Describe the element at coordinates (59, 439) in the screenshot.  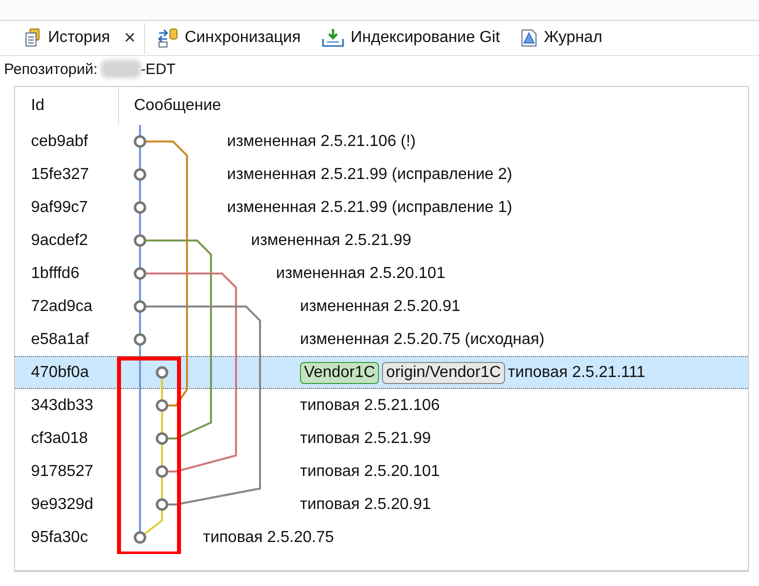
I see `commit-id: cf3a018` at that location.